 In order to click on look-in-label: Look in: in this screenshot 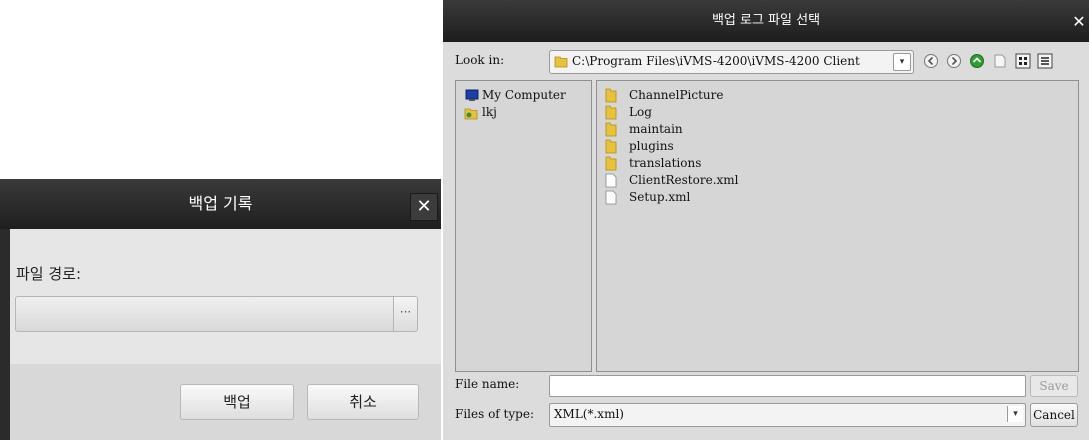, I will do `click(480, 60)`.